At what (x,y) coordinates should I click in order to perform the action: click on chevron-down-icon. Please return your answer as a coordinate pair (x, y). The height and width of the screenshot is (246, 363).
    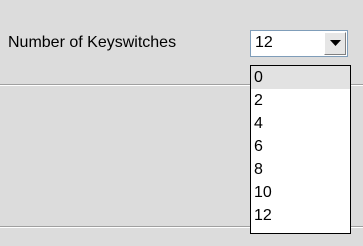
    Looking at the image, I should click on (335, 43).